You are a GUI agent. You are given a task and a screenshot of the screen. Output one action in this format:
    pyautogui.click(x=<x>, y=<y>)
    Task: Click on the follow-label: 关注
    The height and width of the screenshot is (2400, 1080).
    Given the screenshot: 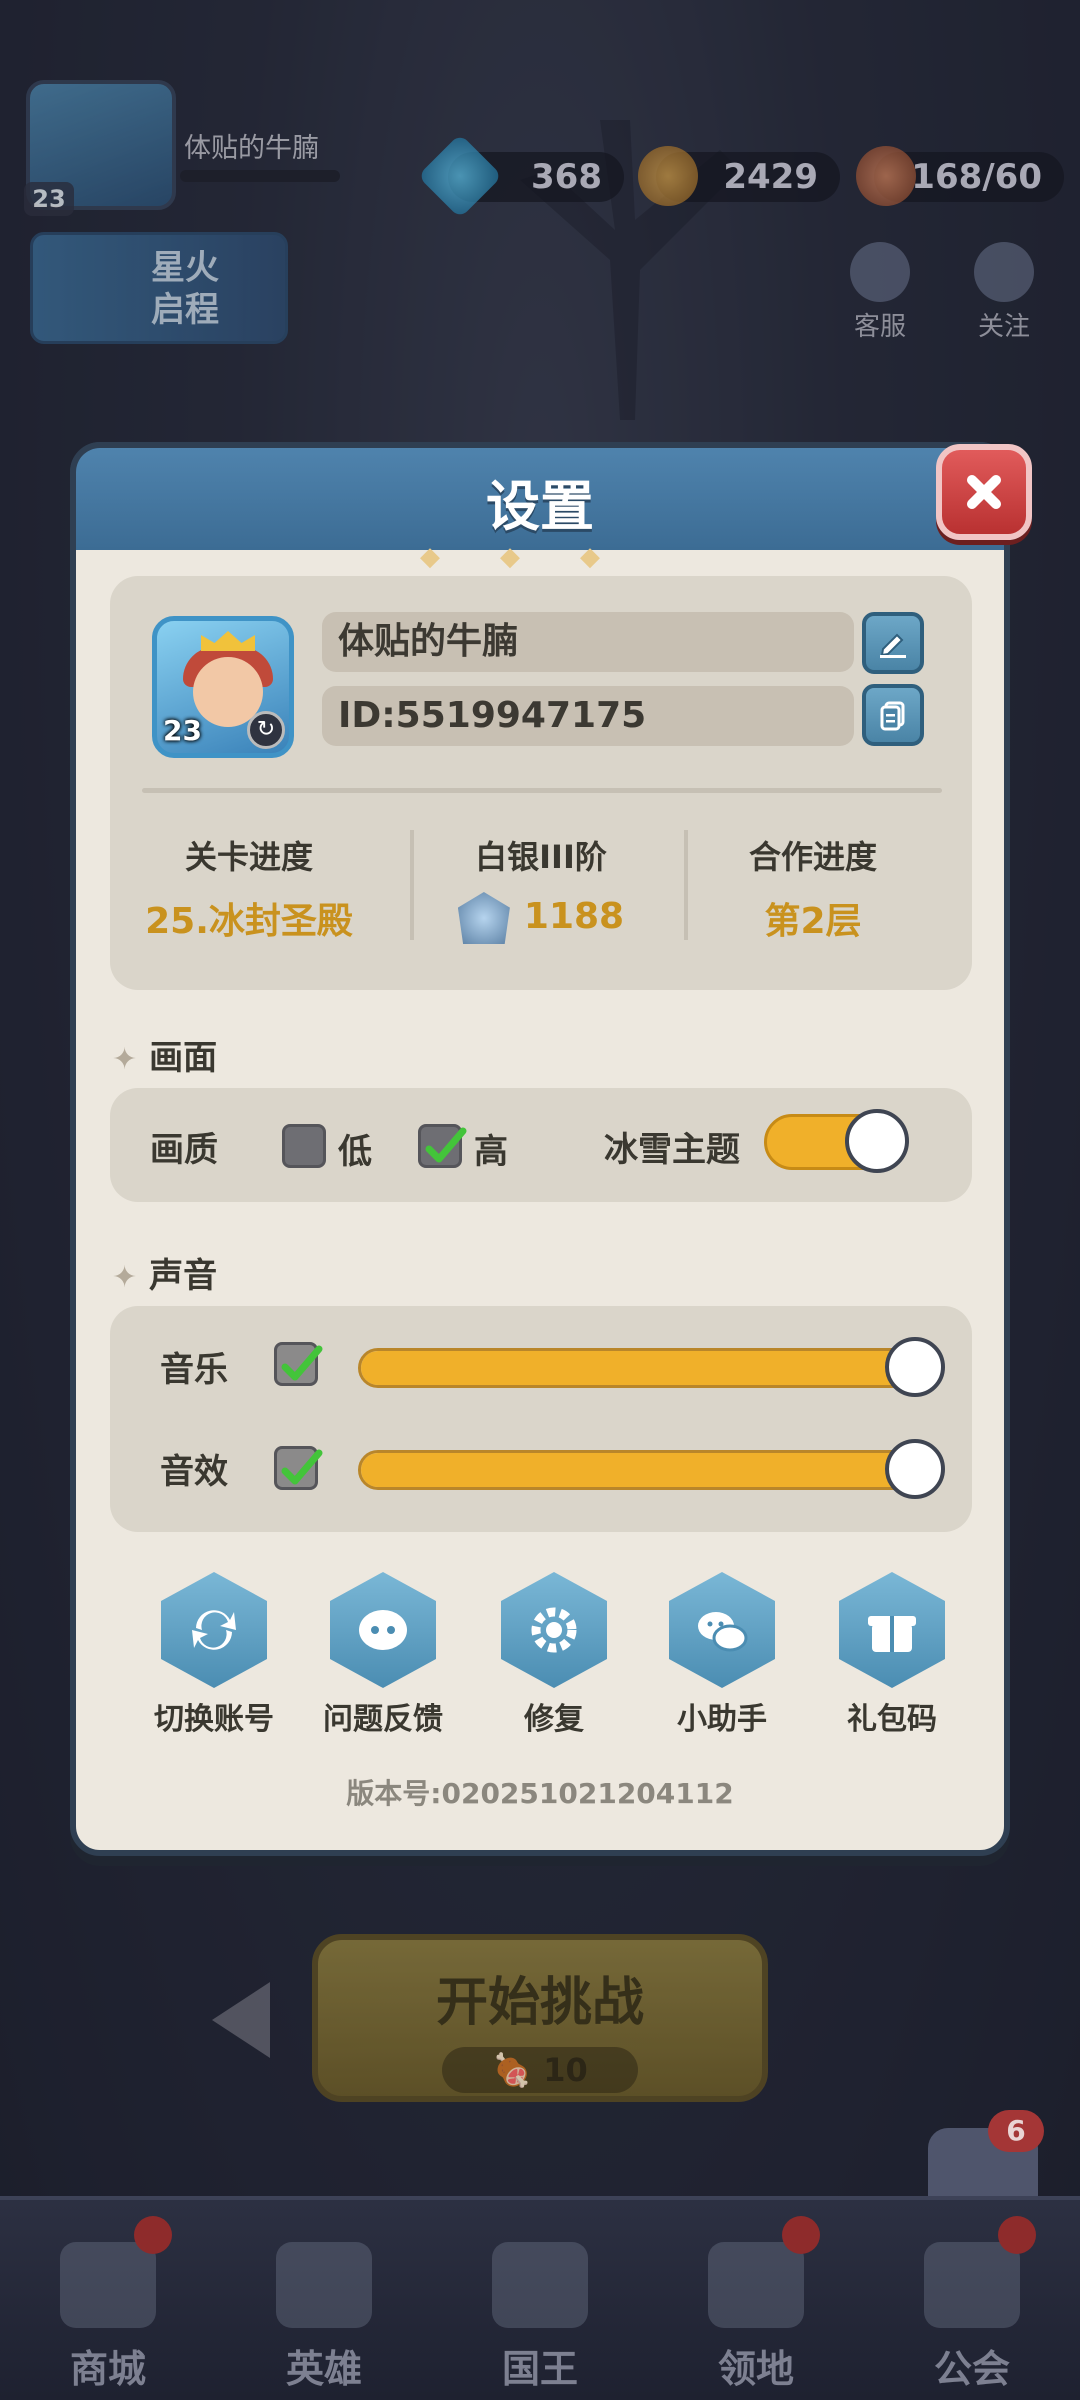 What is the action you would take?
    pyautogui.click(x=1003, y=327)
    